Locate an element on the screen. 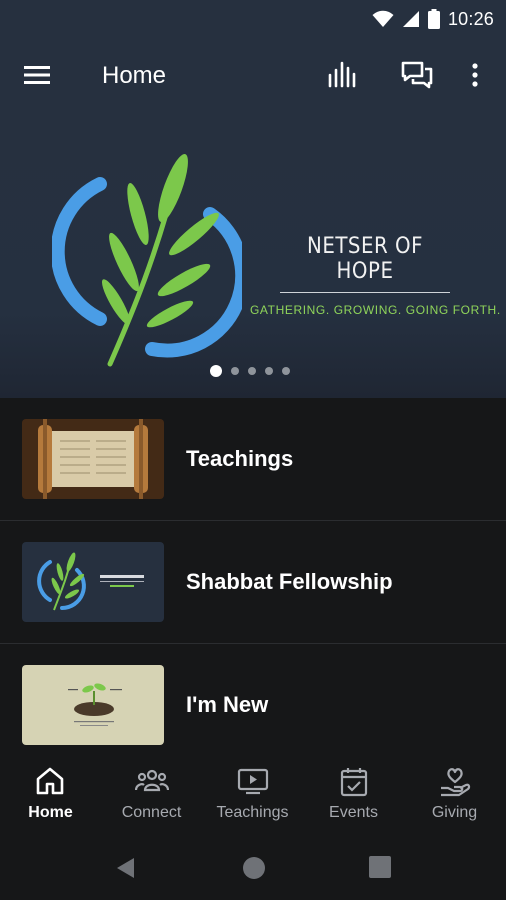 This screenshot has height=900, width=506. carousel-indicator is located at coordinates (250, 371).